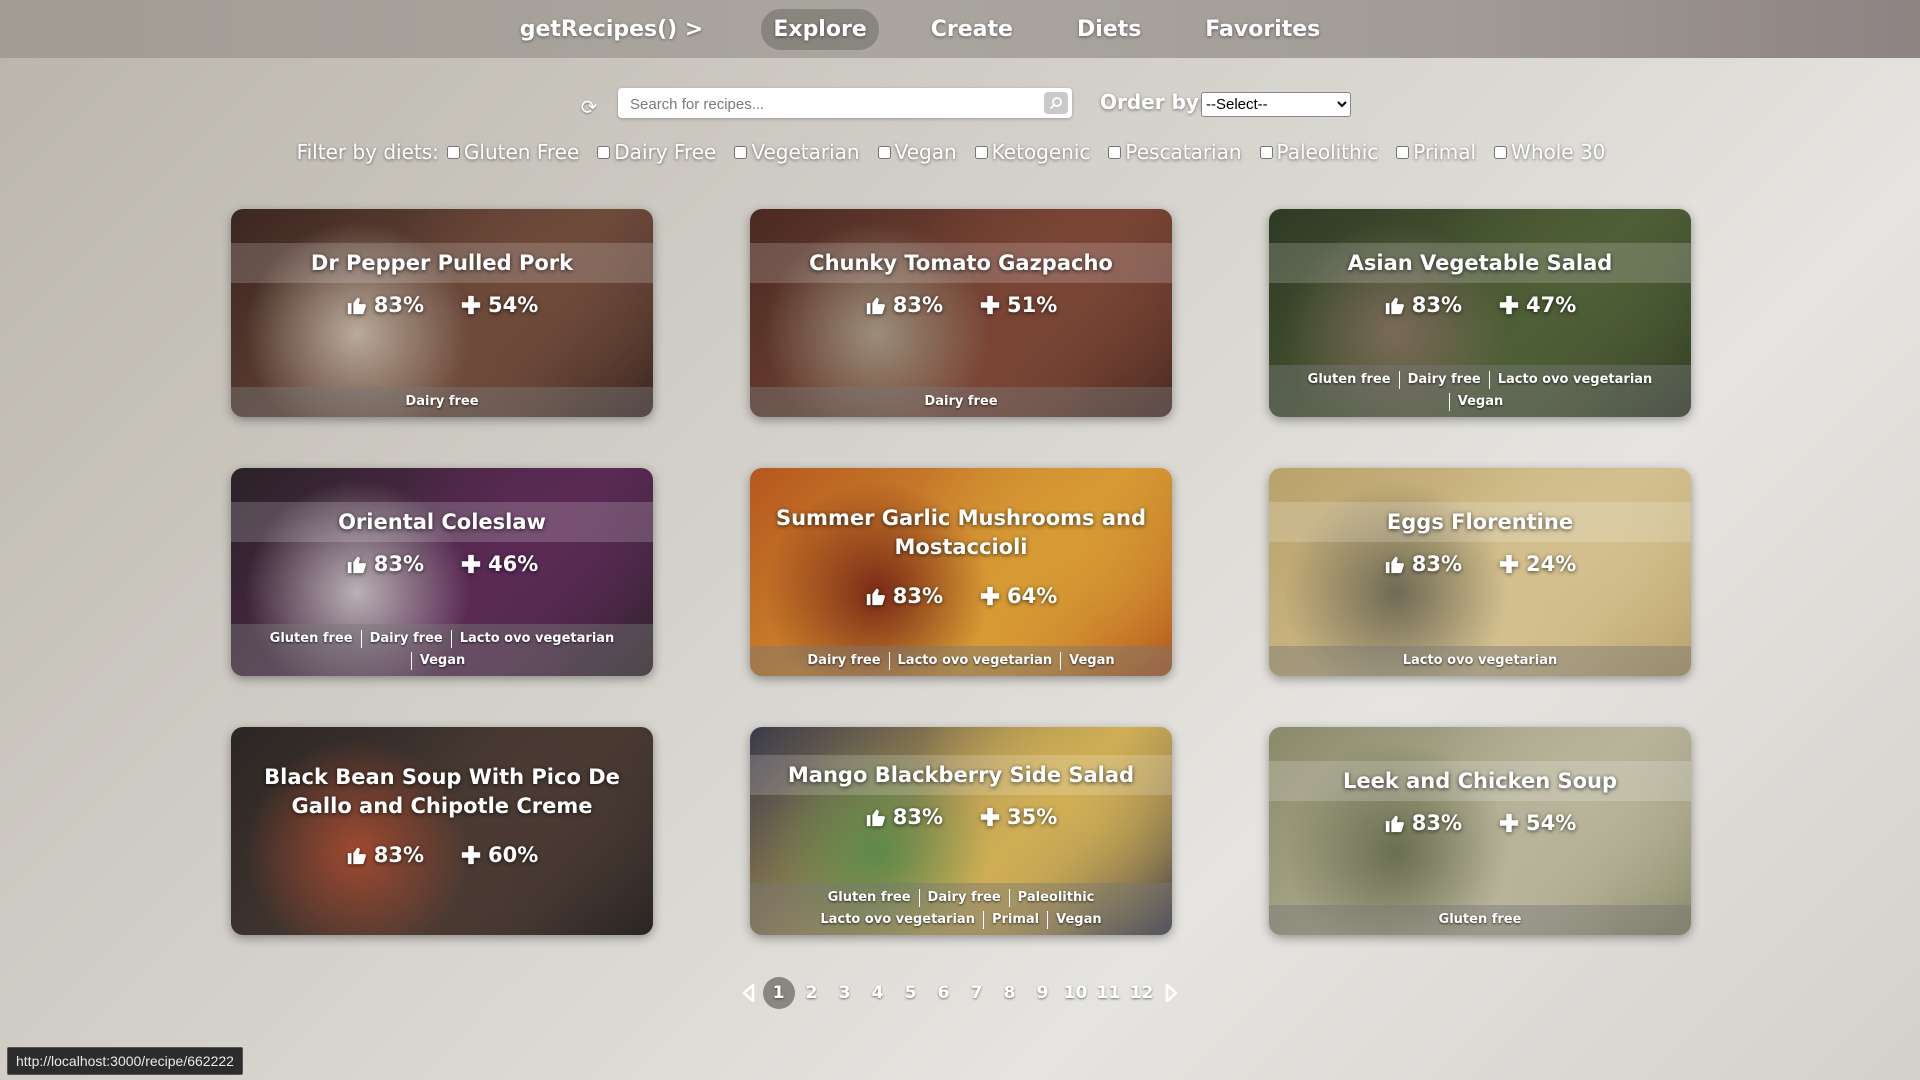  Describe the element at coordinates (1172, 993) in the screenshot. I see `next-page-icon` at that location.